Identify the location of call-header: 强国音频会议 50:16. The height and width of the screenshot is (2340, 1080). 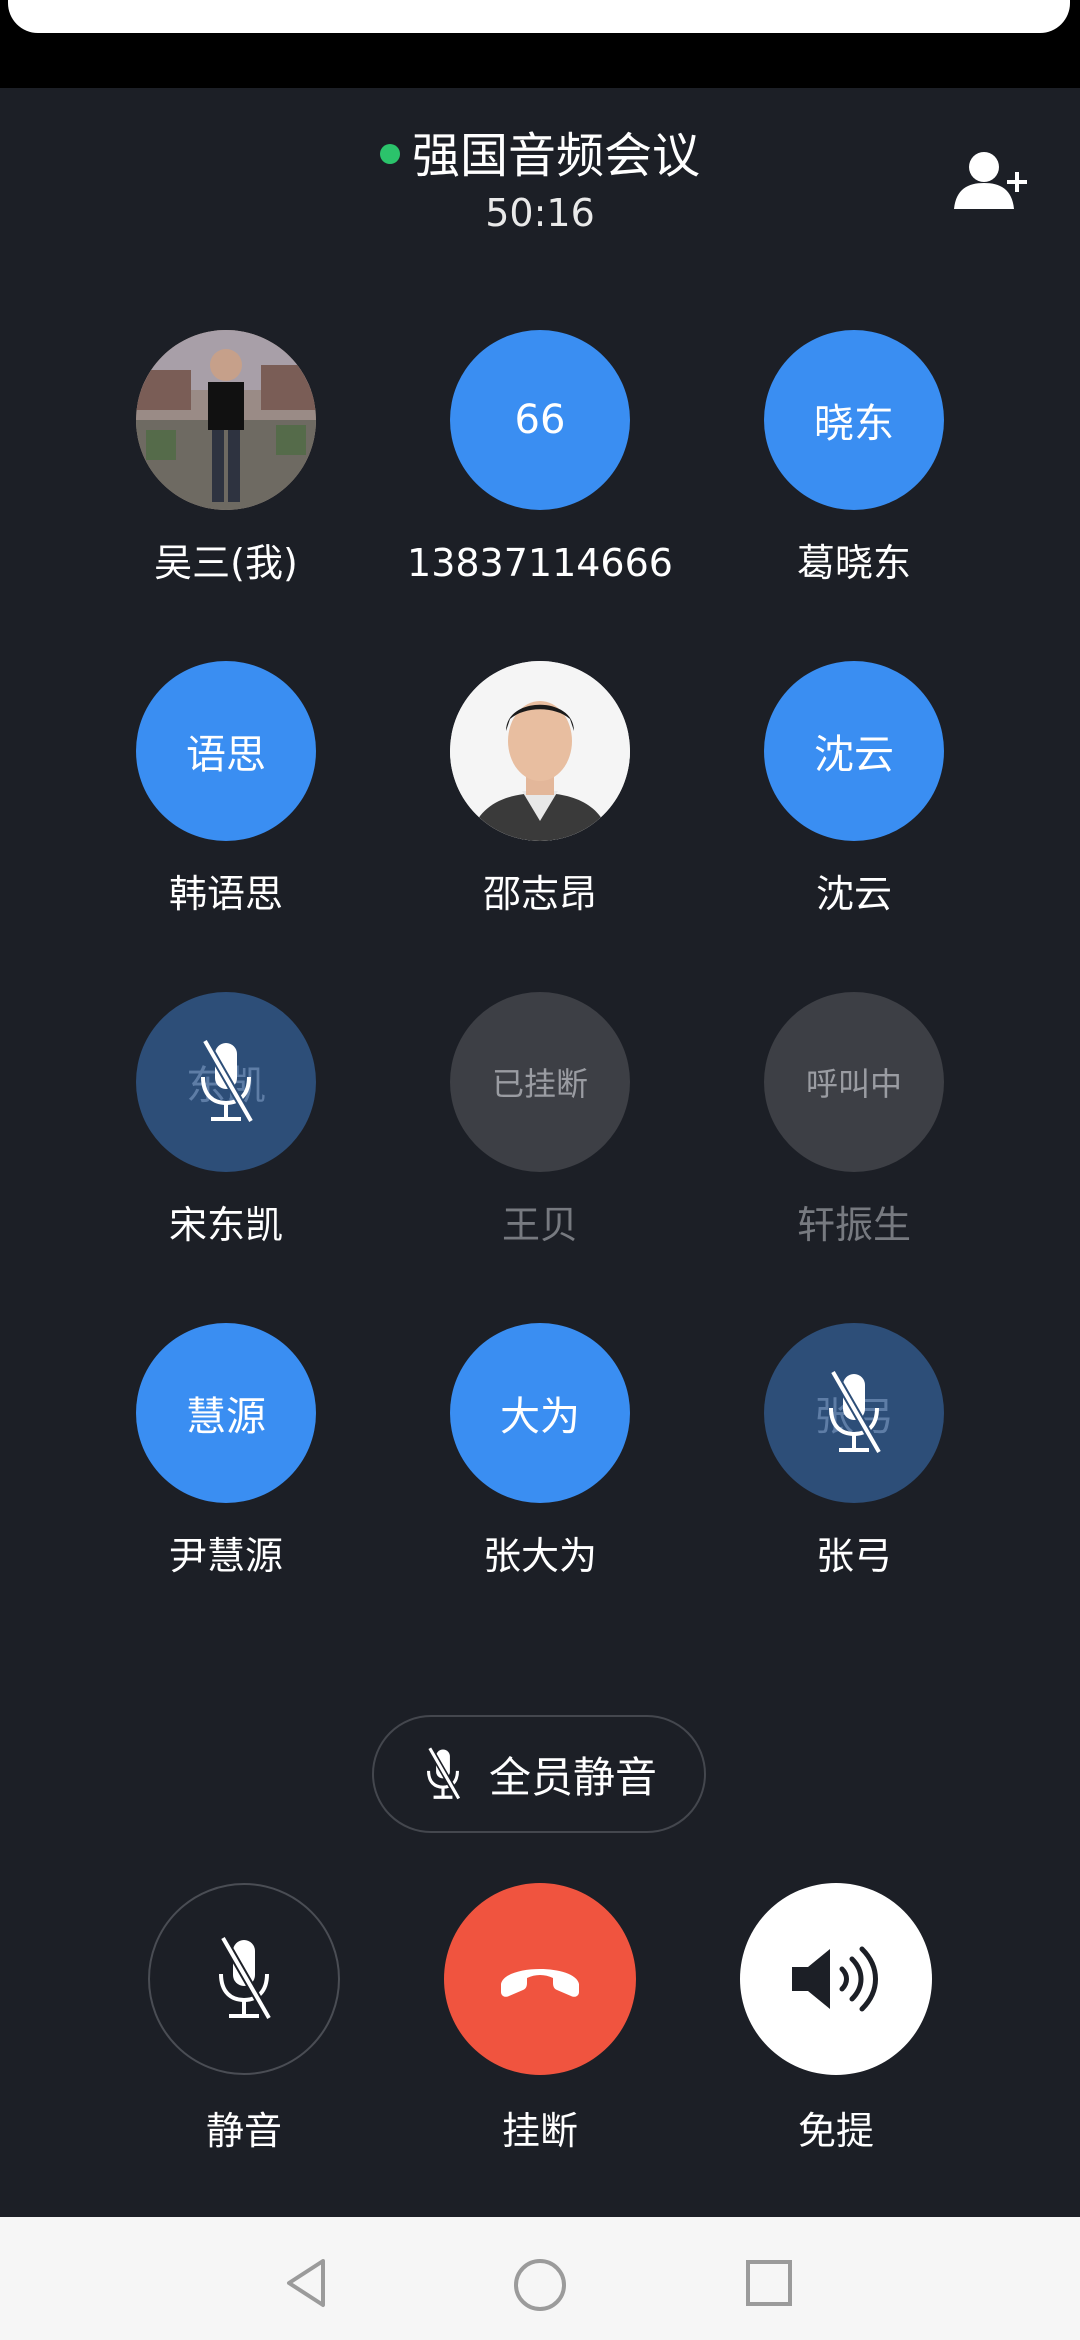
(540, 168).